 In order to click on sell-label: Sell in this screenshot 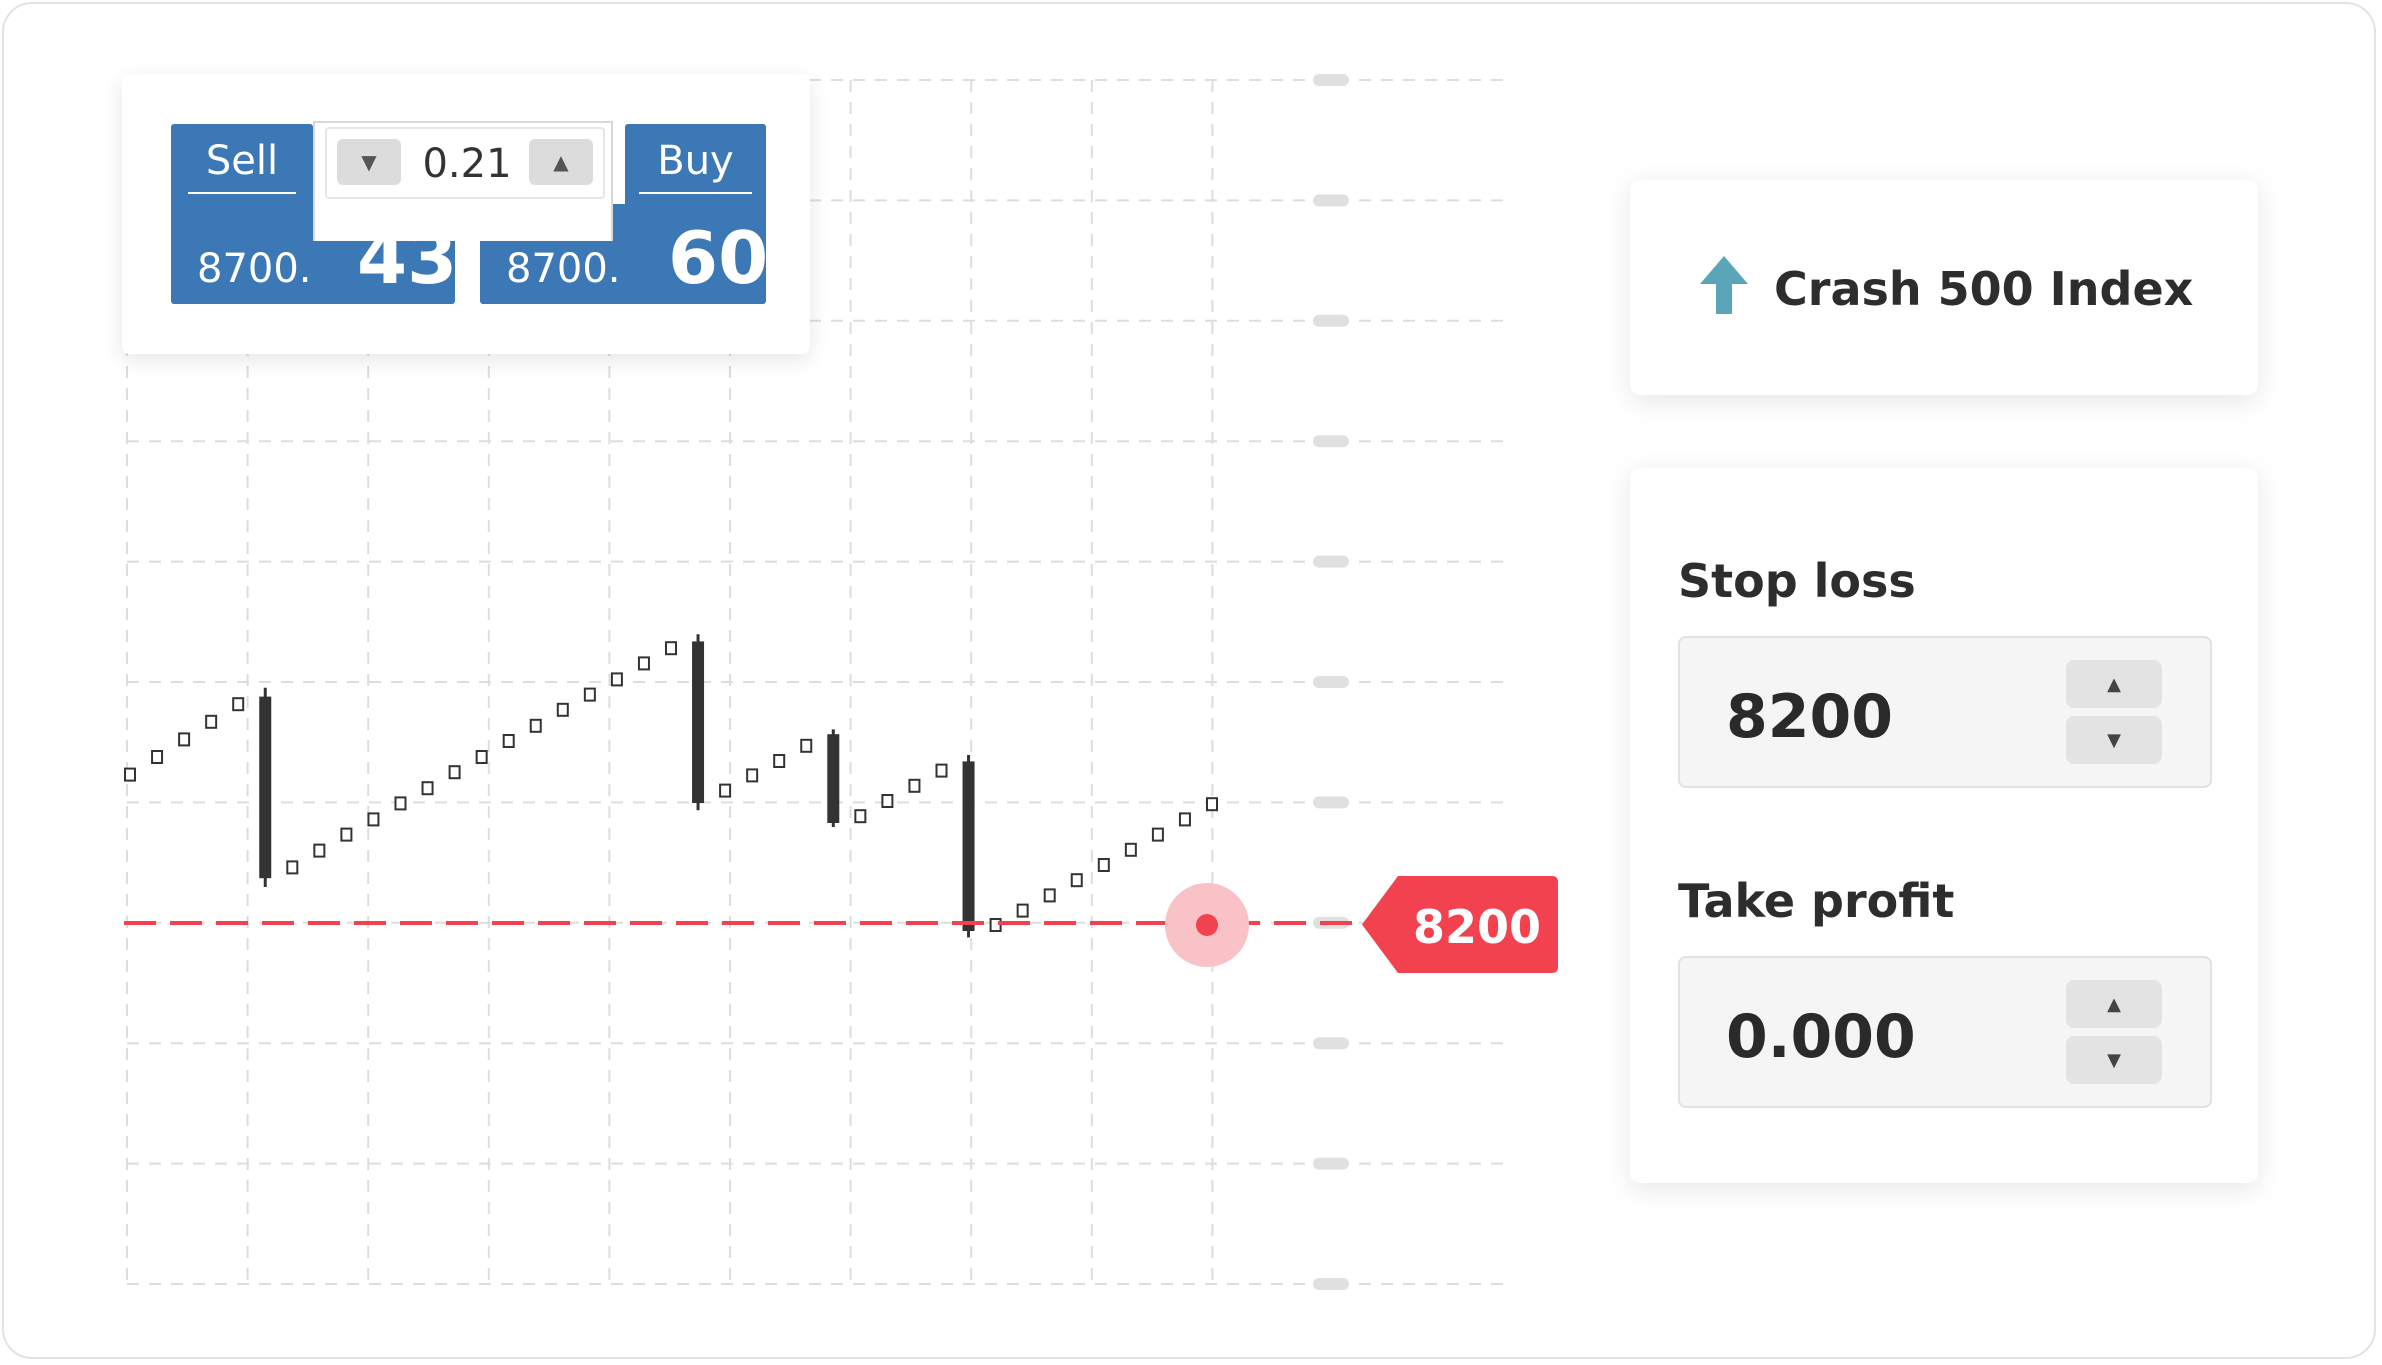, I will do `click(242, 166)`.